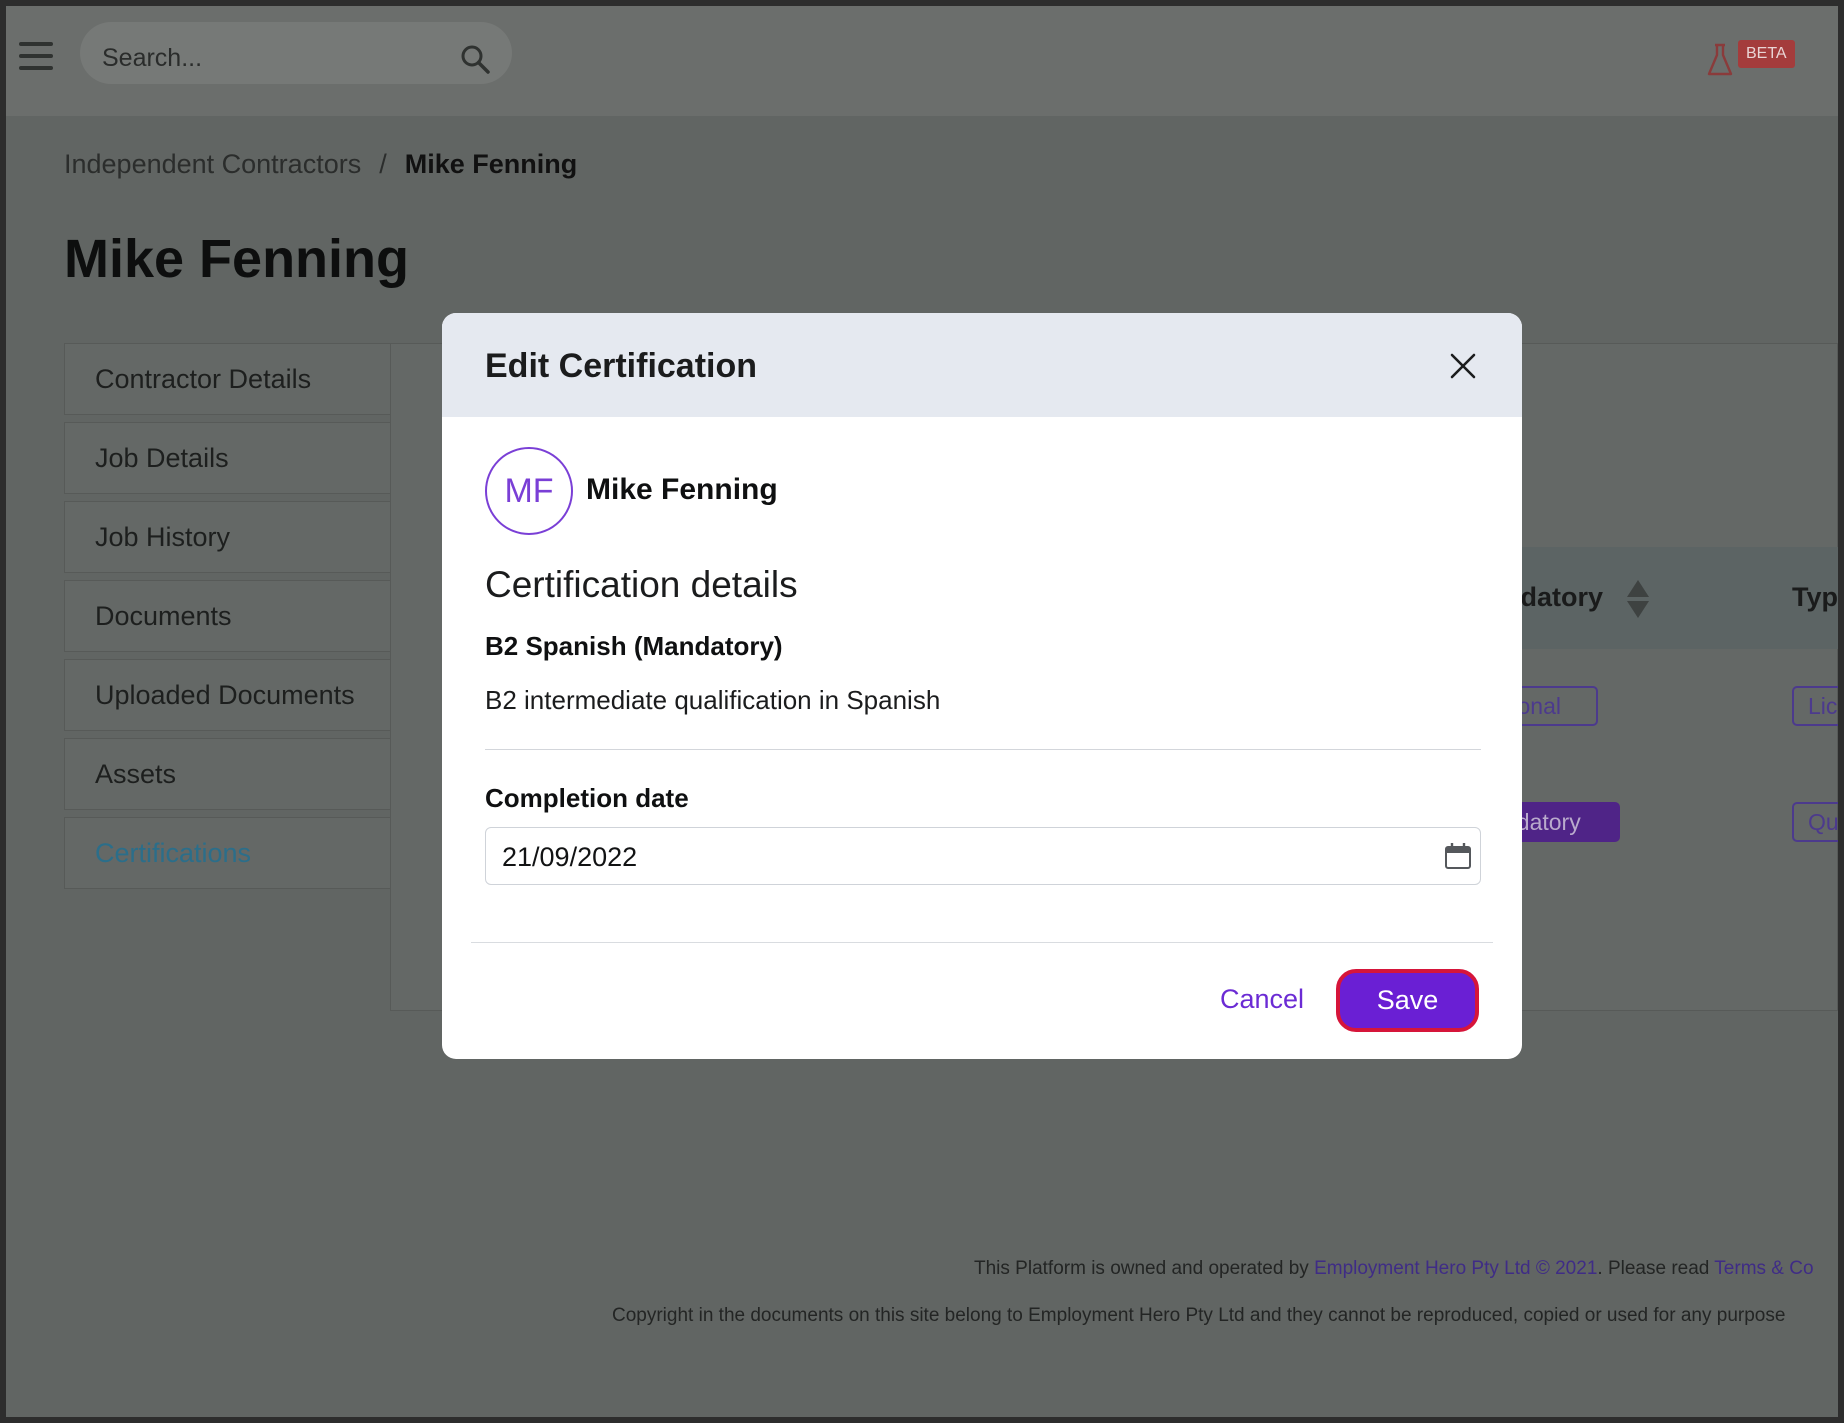  What do you see at coordinates (475, 59) in the screenshot?
I see `search-icon` at bounding box center [475, 59].